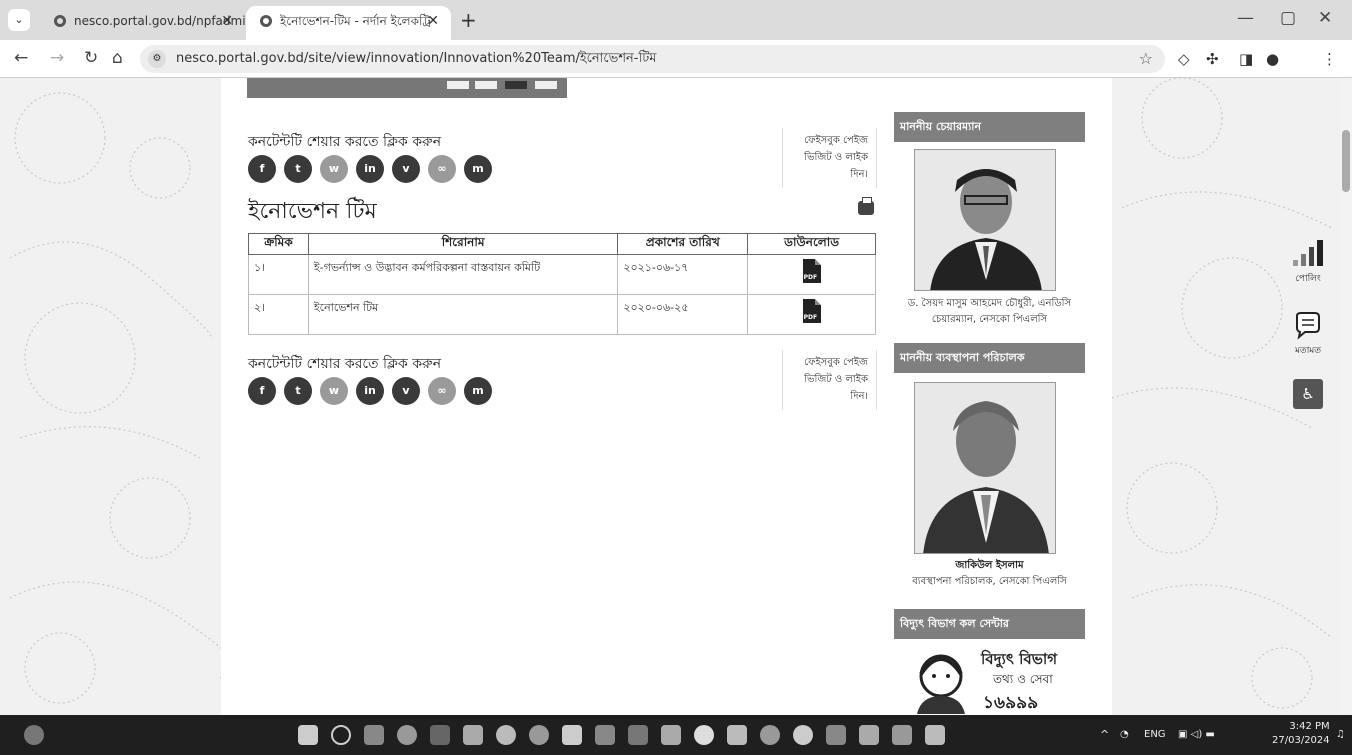  I want to click on chairman-role: চেয়ারম্যান, নেসকো পিএলসি, so click(989, 319).